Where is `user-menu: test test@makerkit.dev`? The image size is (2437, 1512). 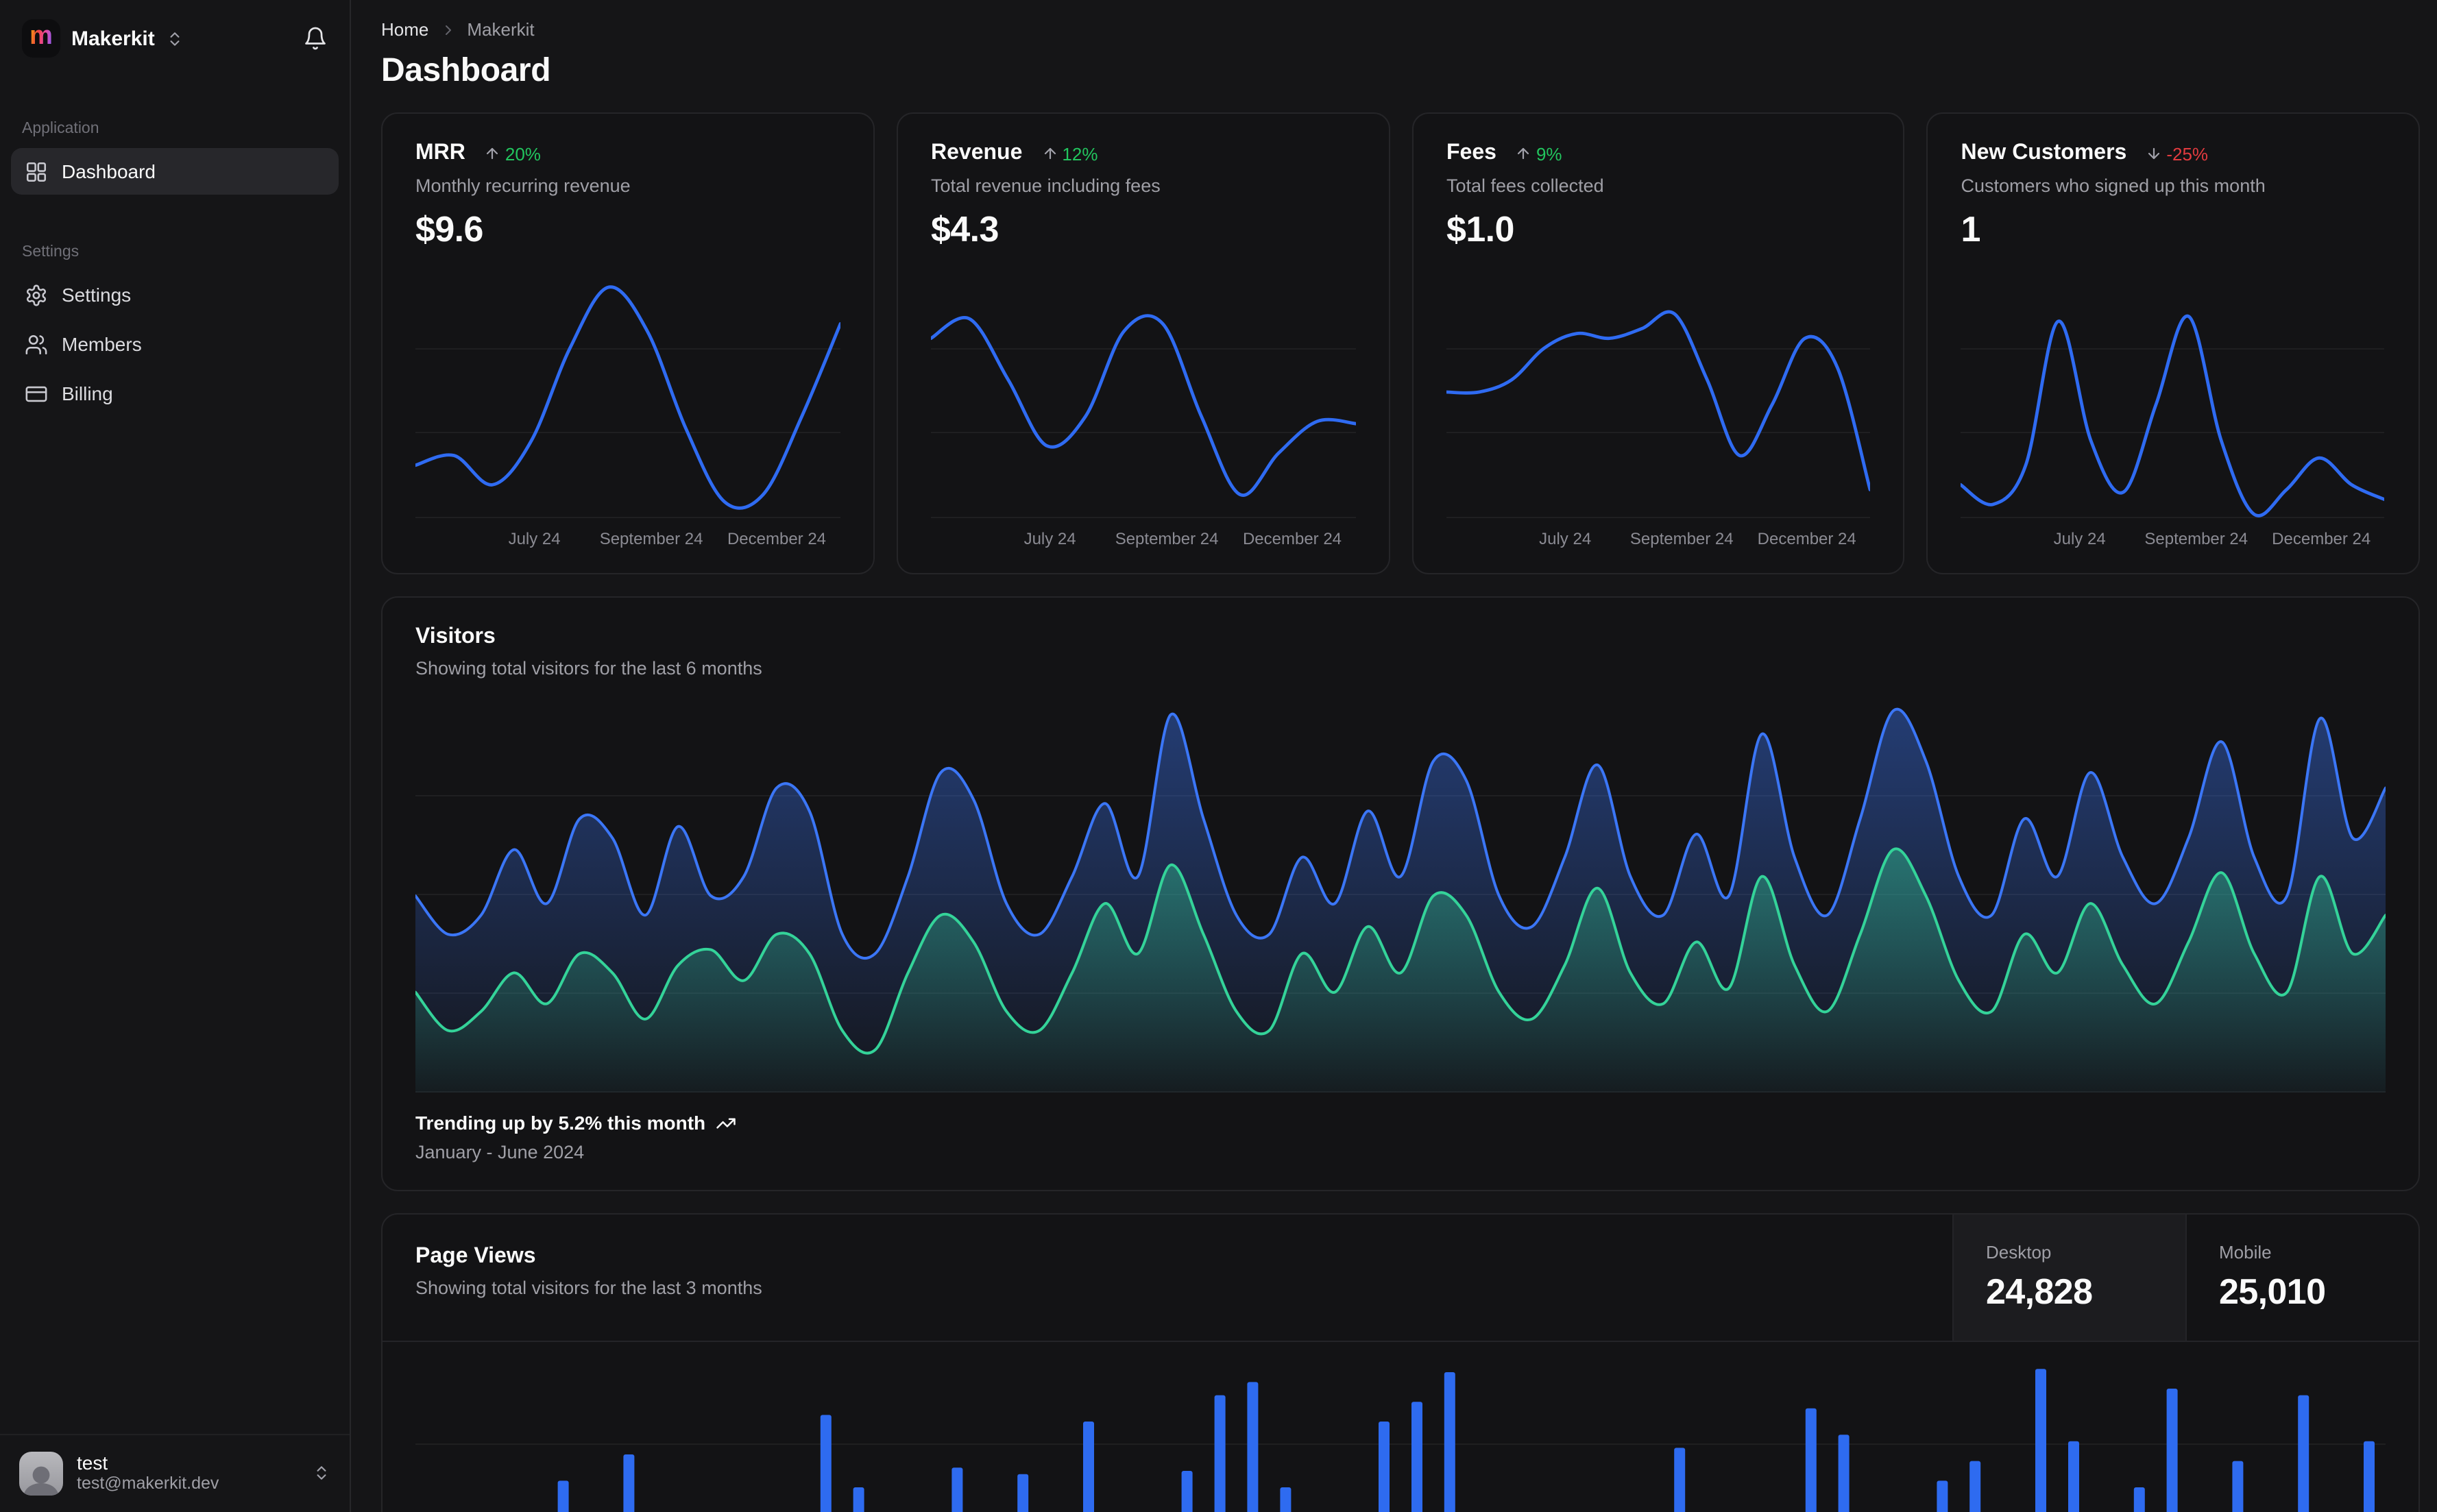 user-menu: test test@makerkit.dev is located at coordinates (175, 1473).